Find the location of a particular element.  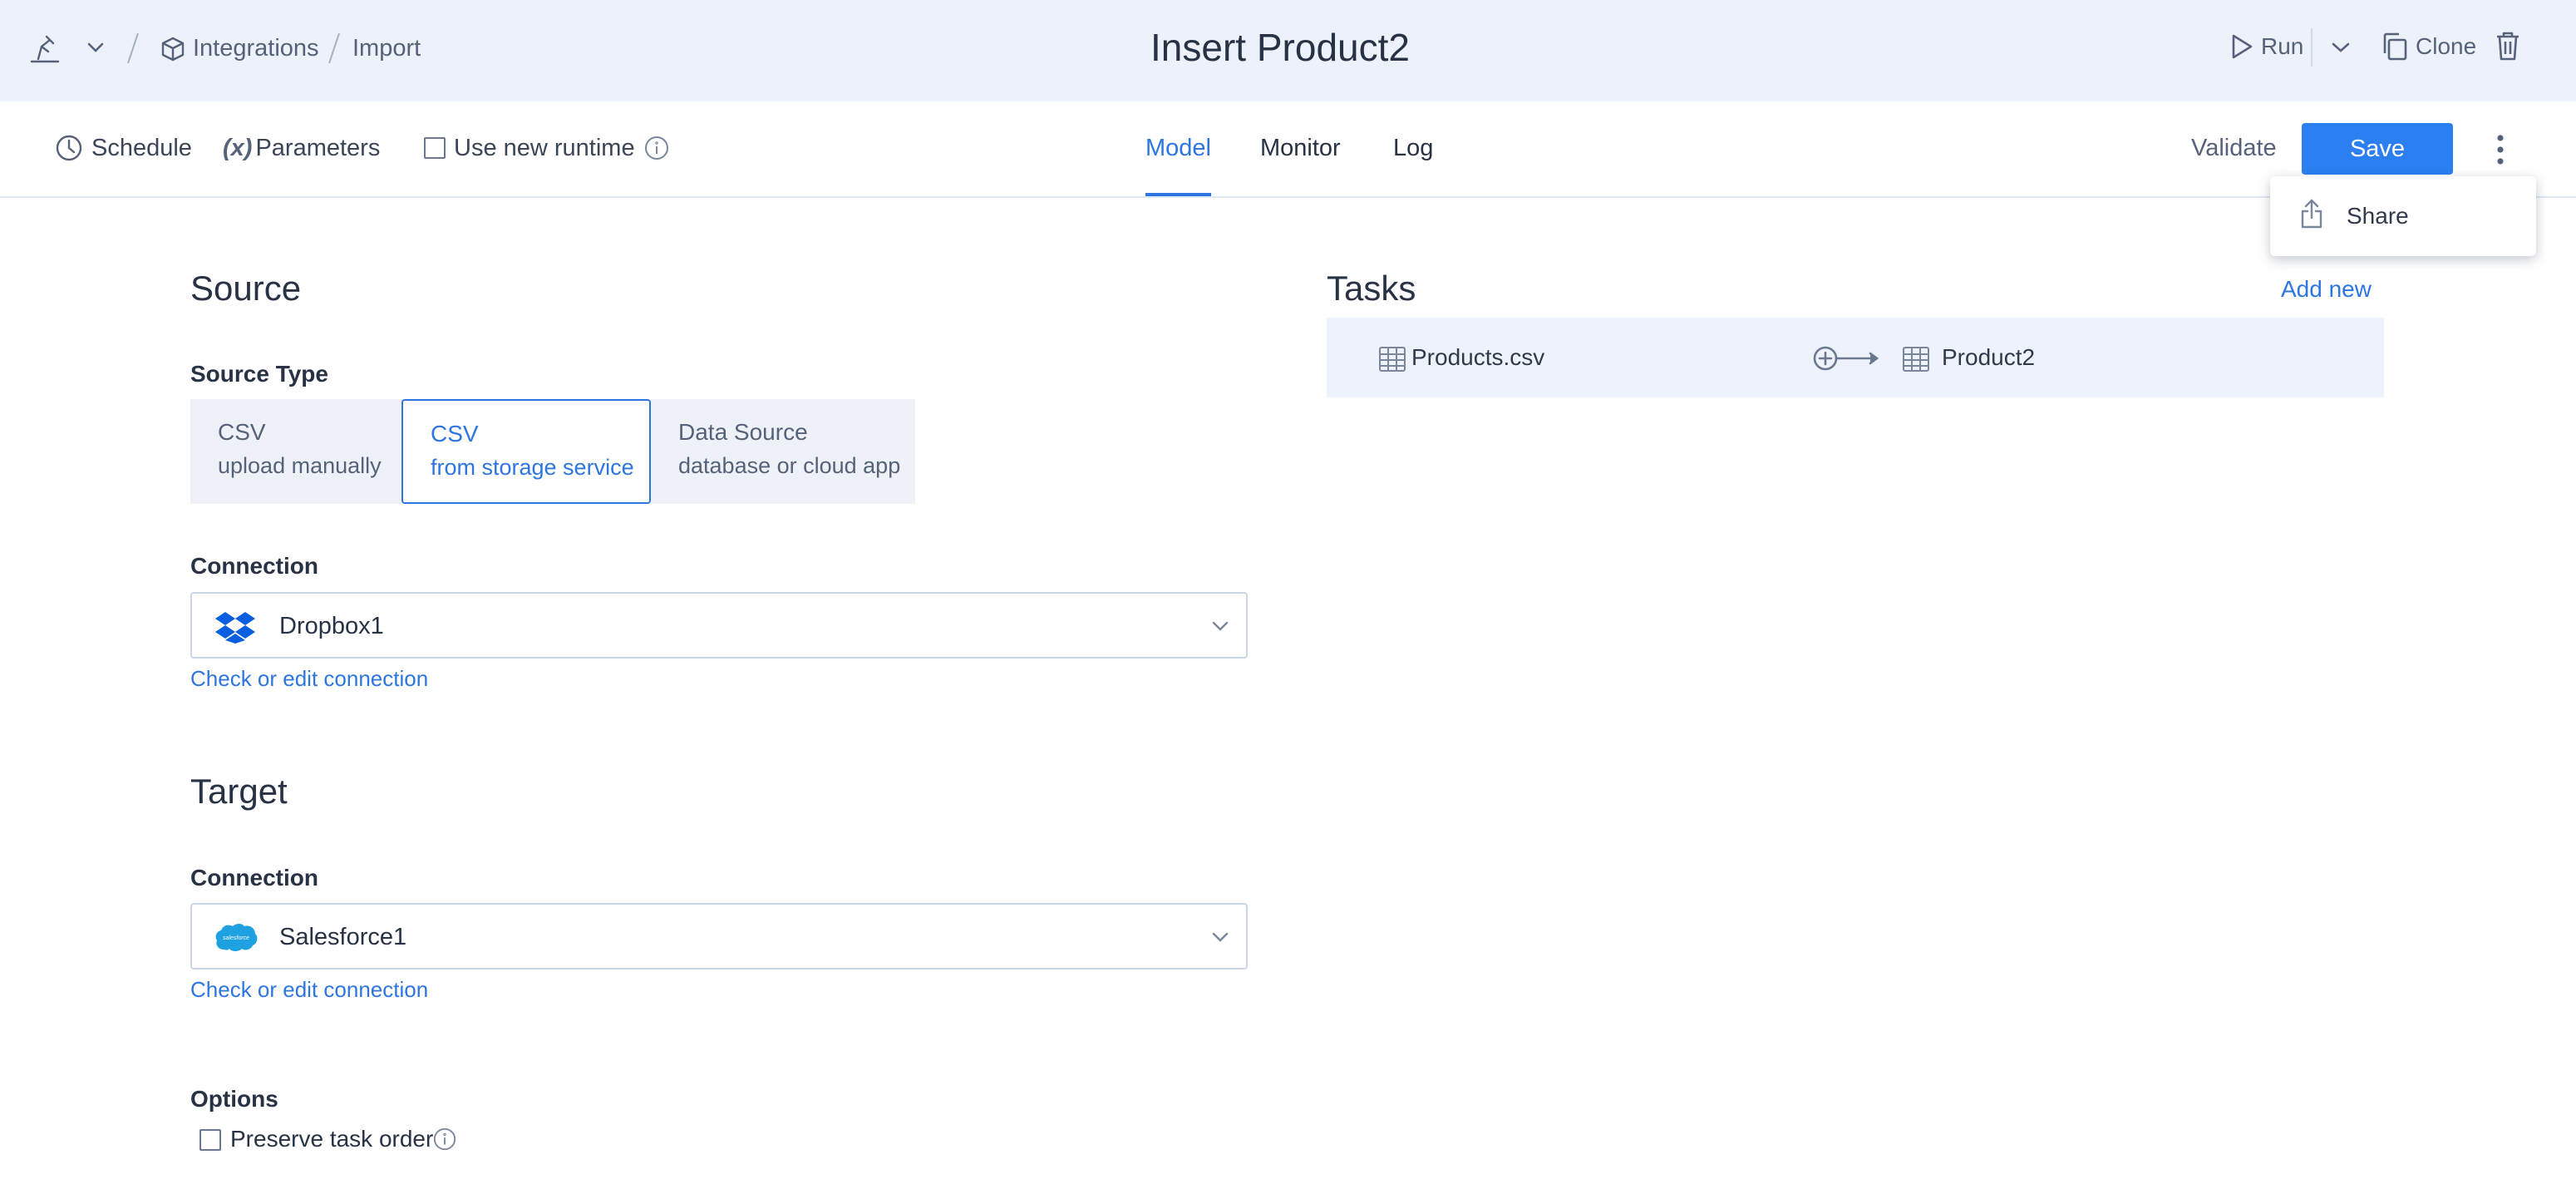

source-type-data-source: Data Source database or cloud app is located at coordinates (783, 451).